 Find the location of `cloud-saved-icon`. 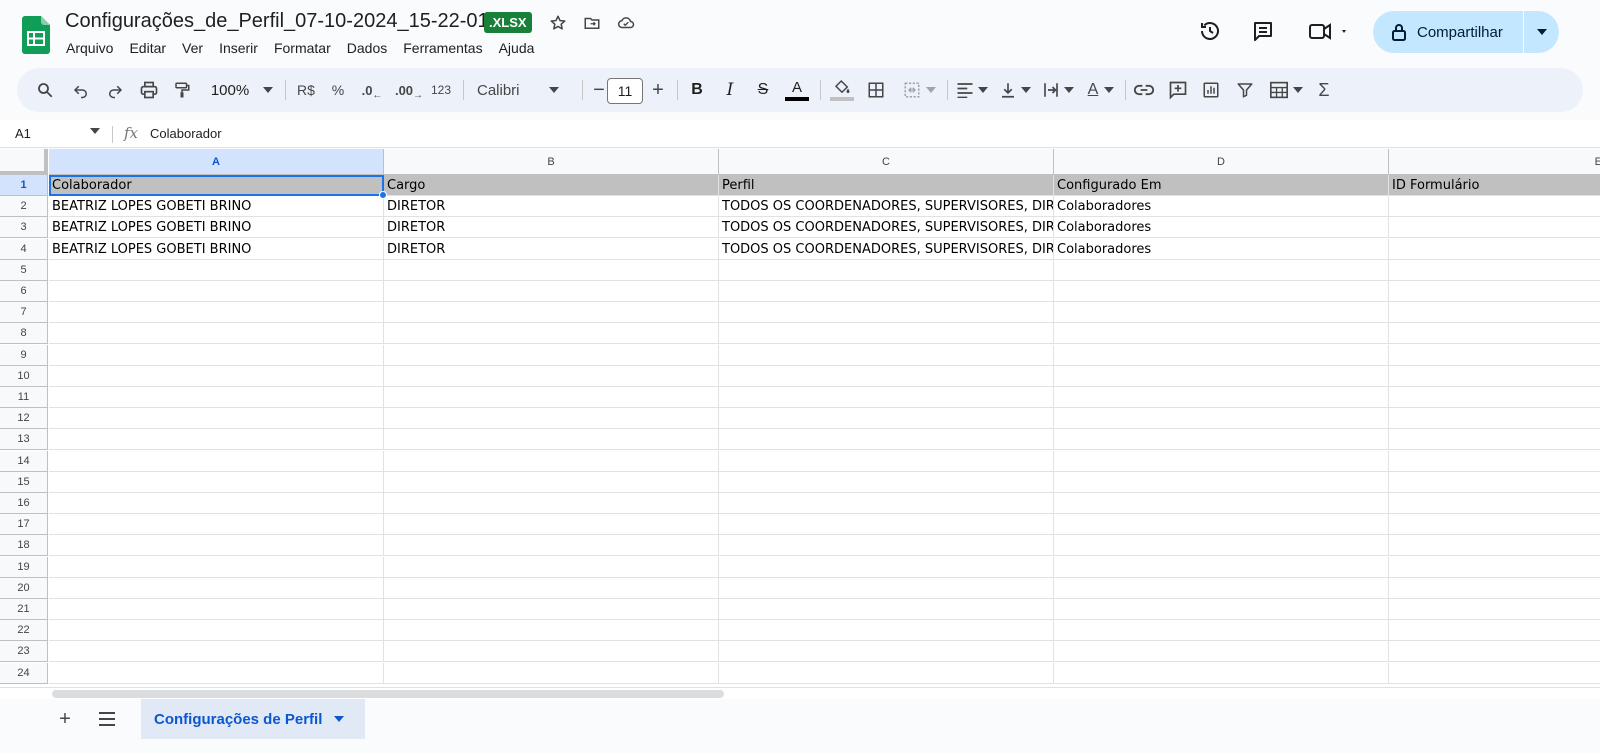

cloud-saved-icon is located at coordinates (626, 23).